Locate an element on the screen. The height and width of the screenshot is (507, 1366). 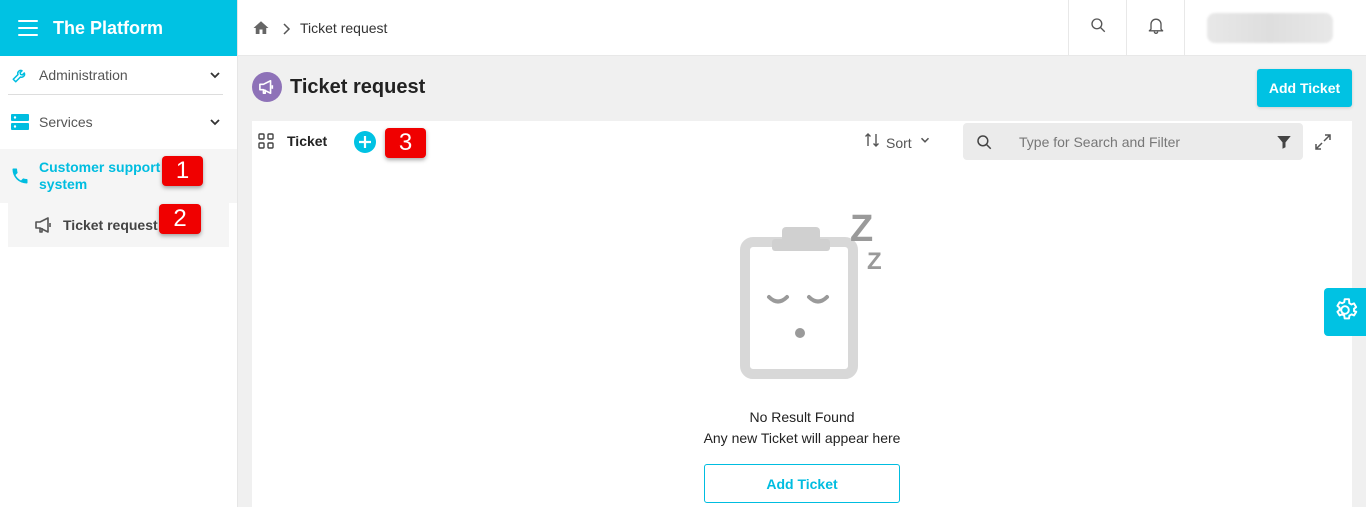
panel-toolbar: Ticket 3 Sort is located at coordinates (802, 142).